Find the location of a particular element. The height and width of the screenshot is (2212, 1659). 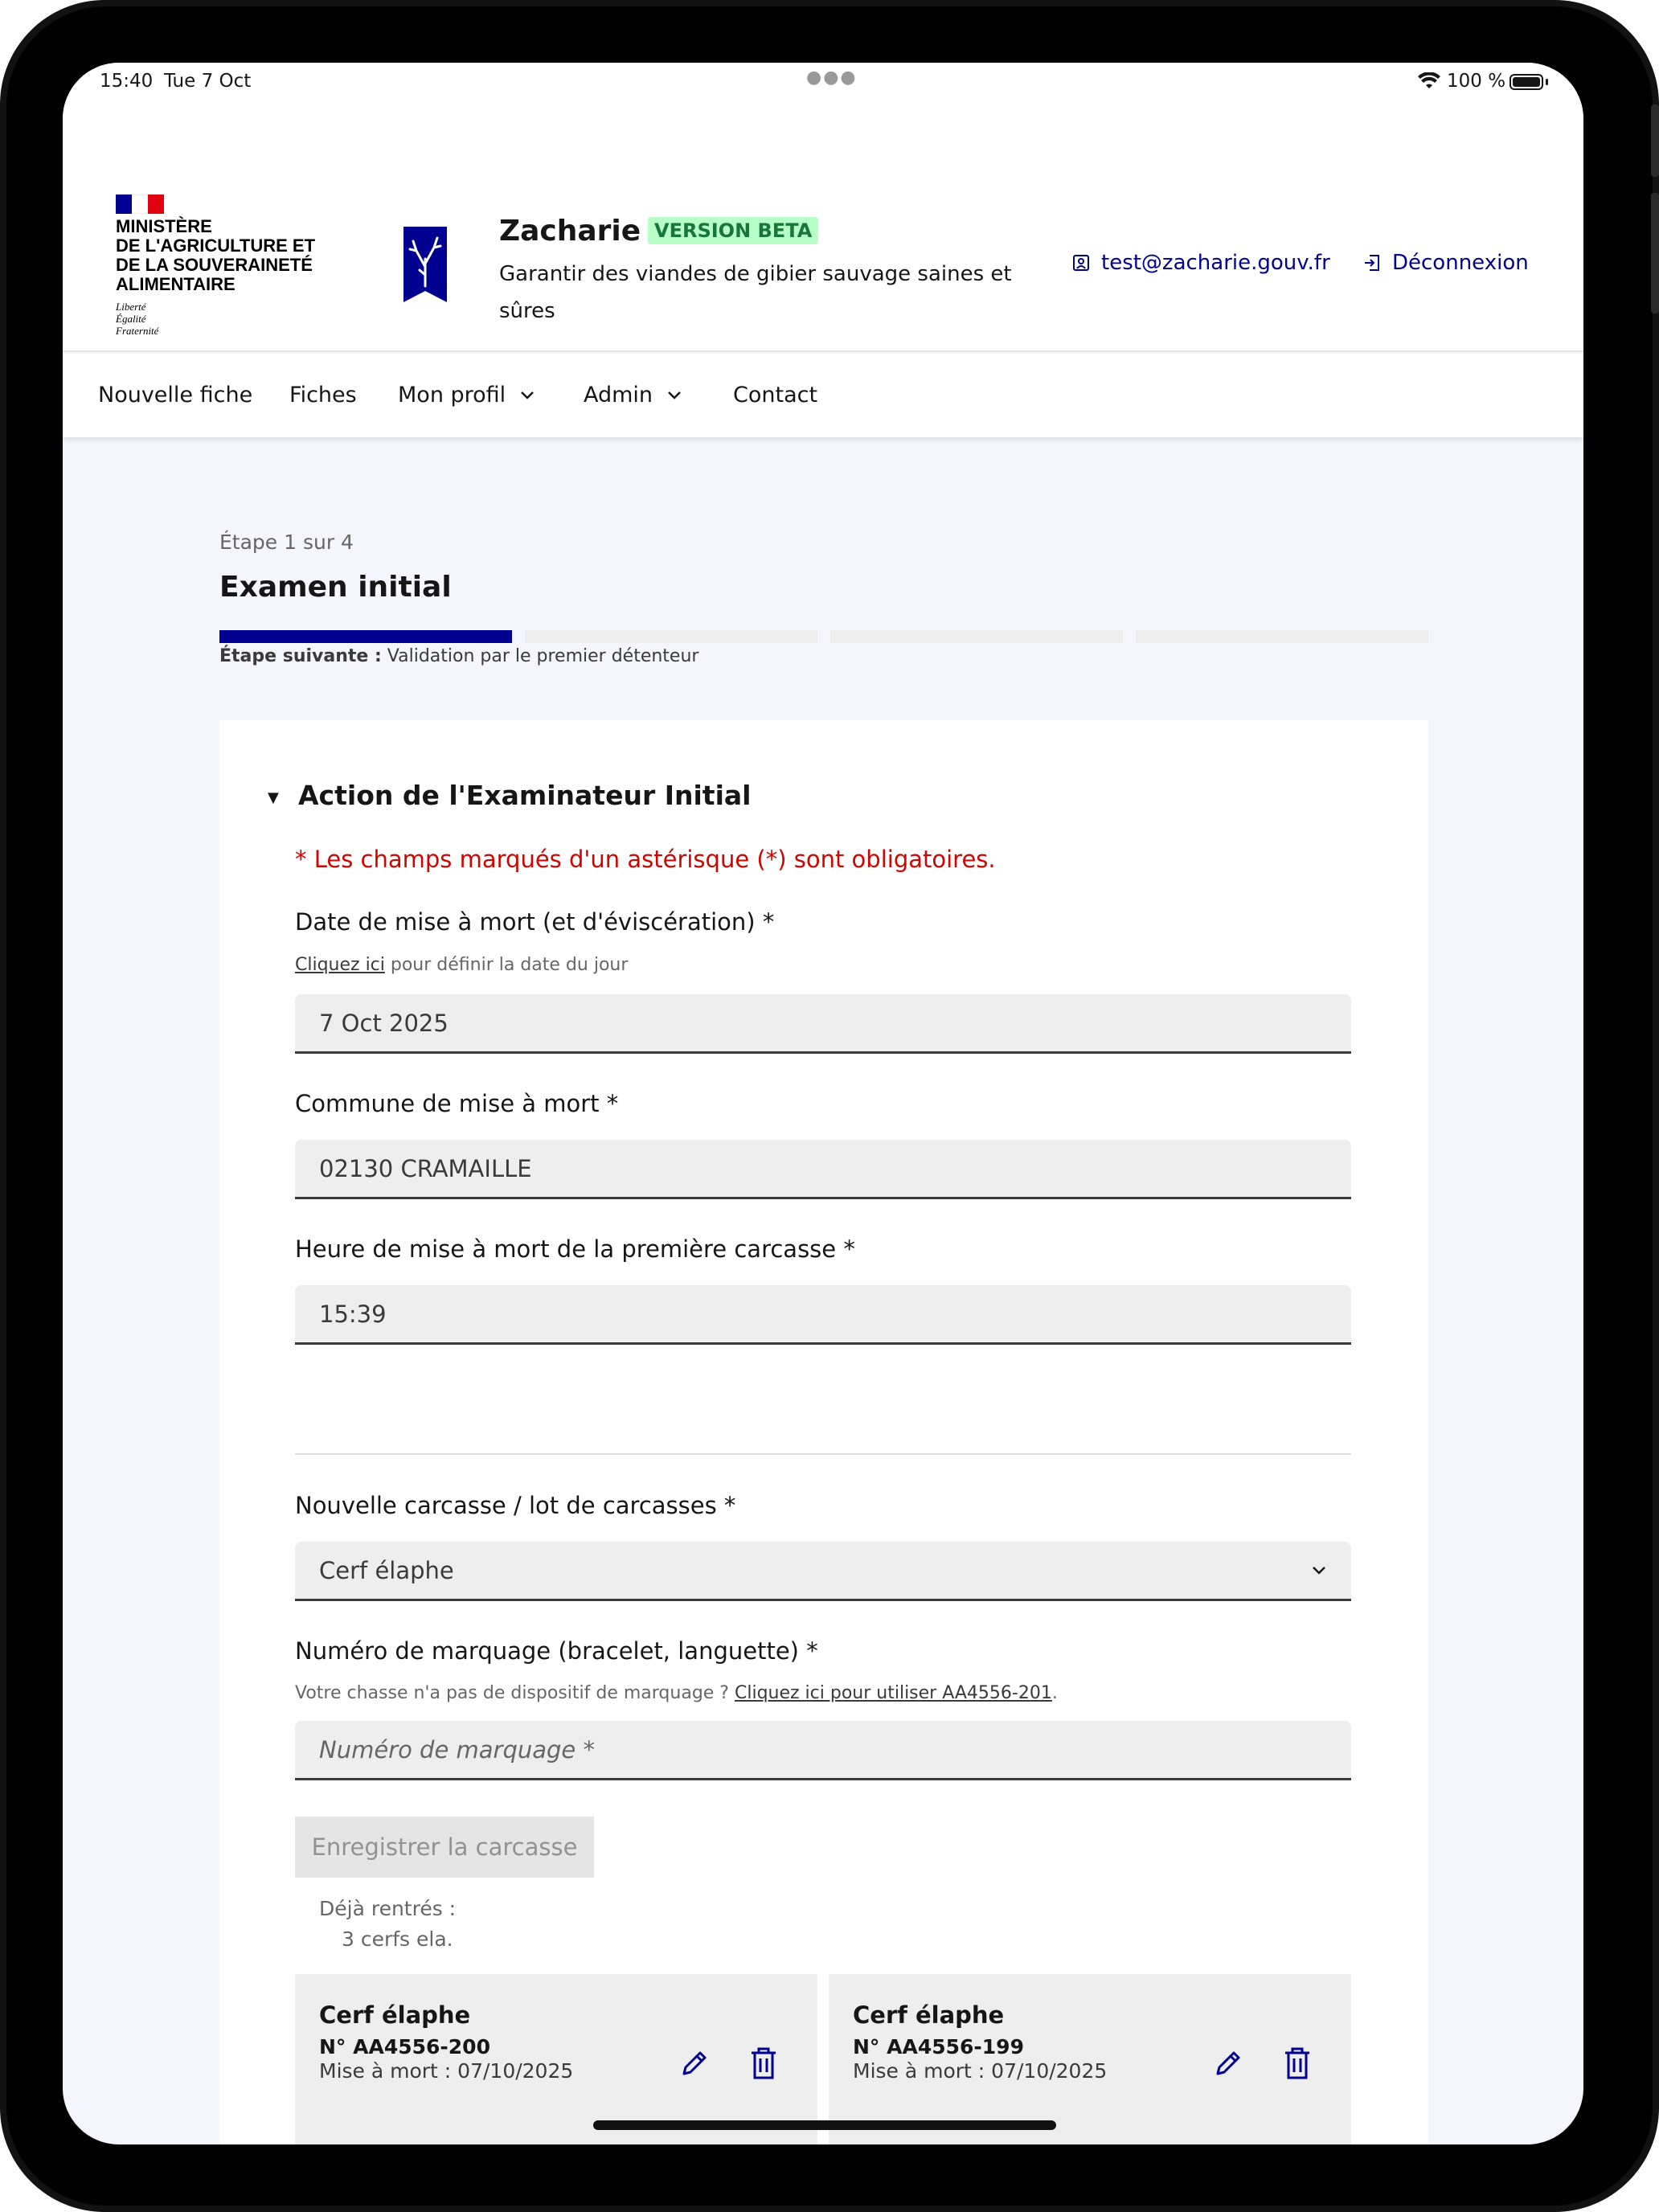

step-counter: Étape 1 sur 4 is located at coordinates (286, 542).